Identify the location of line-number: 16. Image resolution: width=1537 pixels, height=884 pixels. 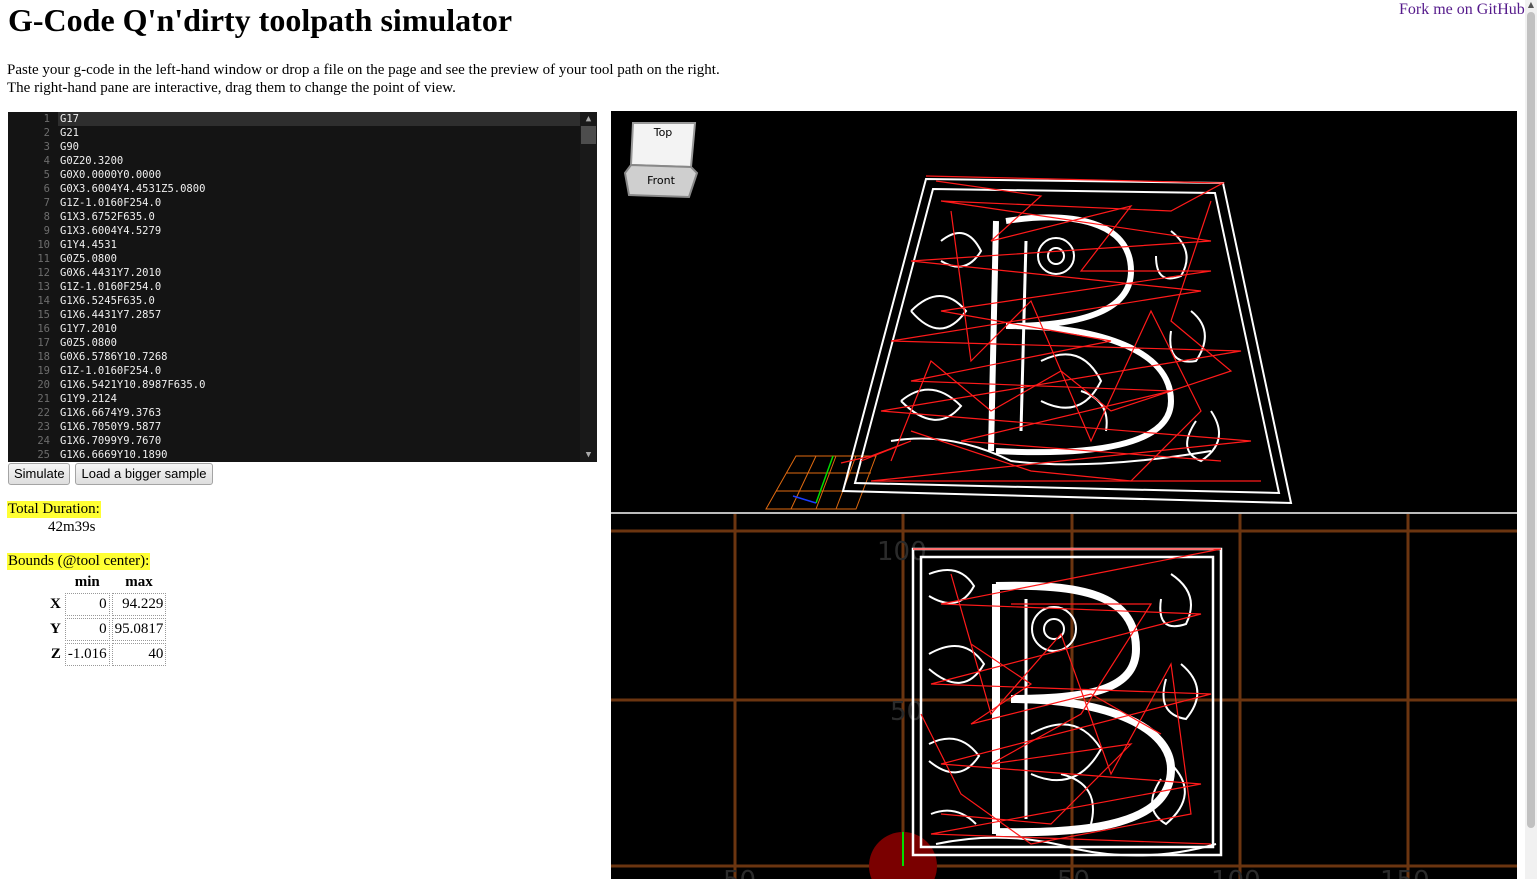
(43, 329).